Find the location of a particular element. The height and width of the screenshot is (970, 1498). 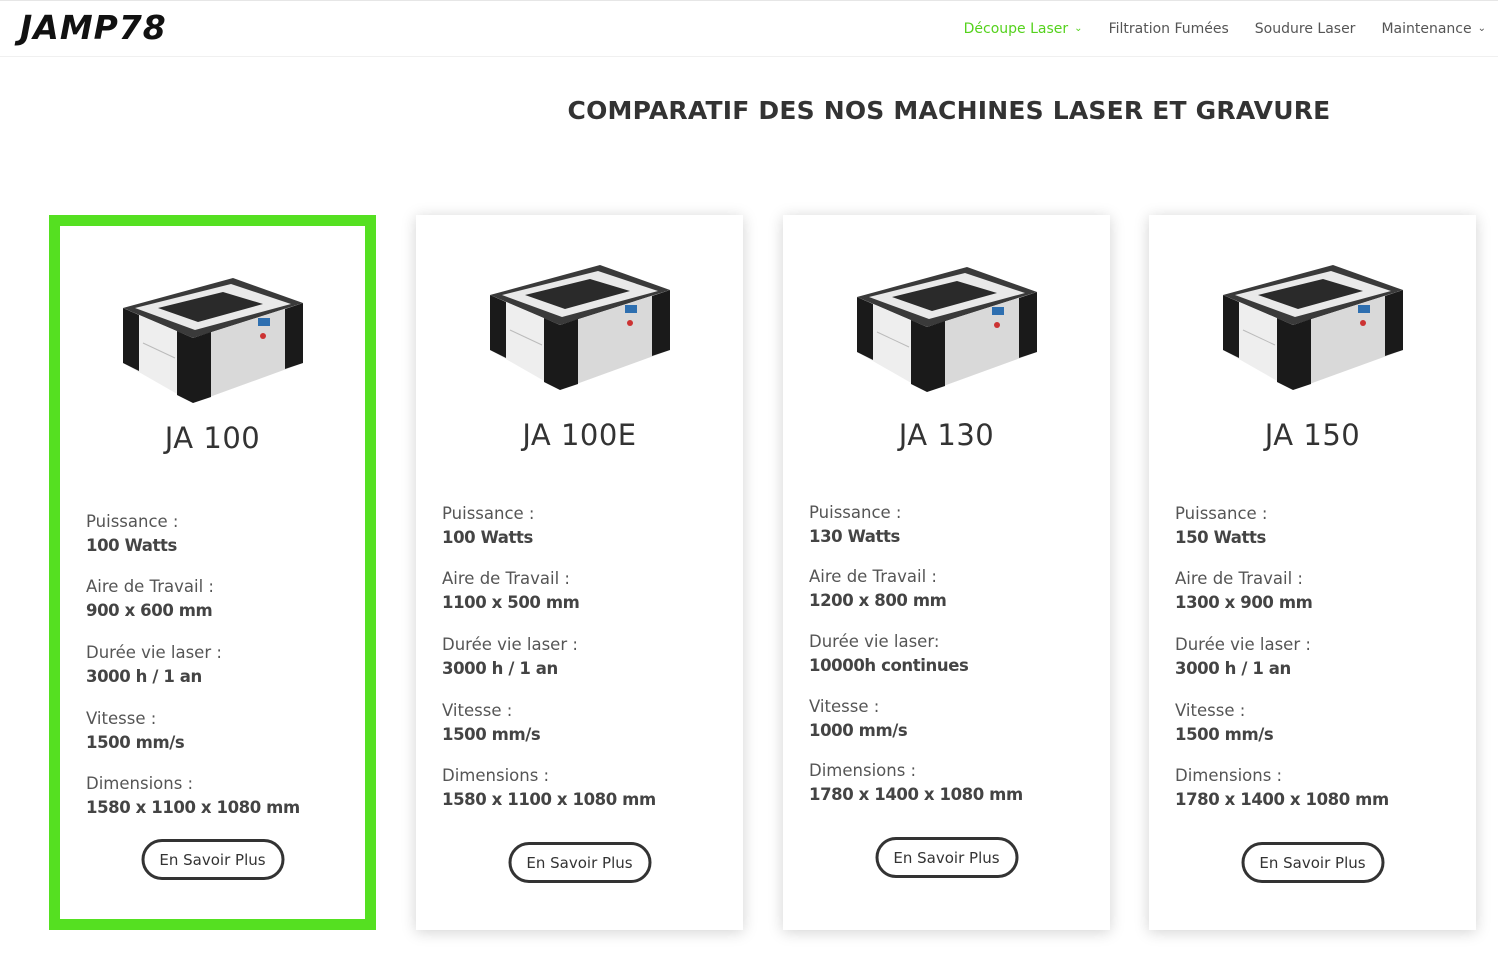

nav-item-label: Maintenance is located at coordinates (1426, 29).